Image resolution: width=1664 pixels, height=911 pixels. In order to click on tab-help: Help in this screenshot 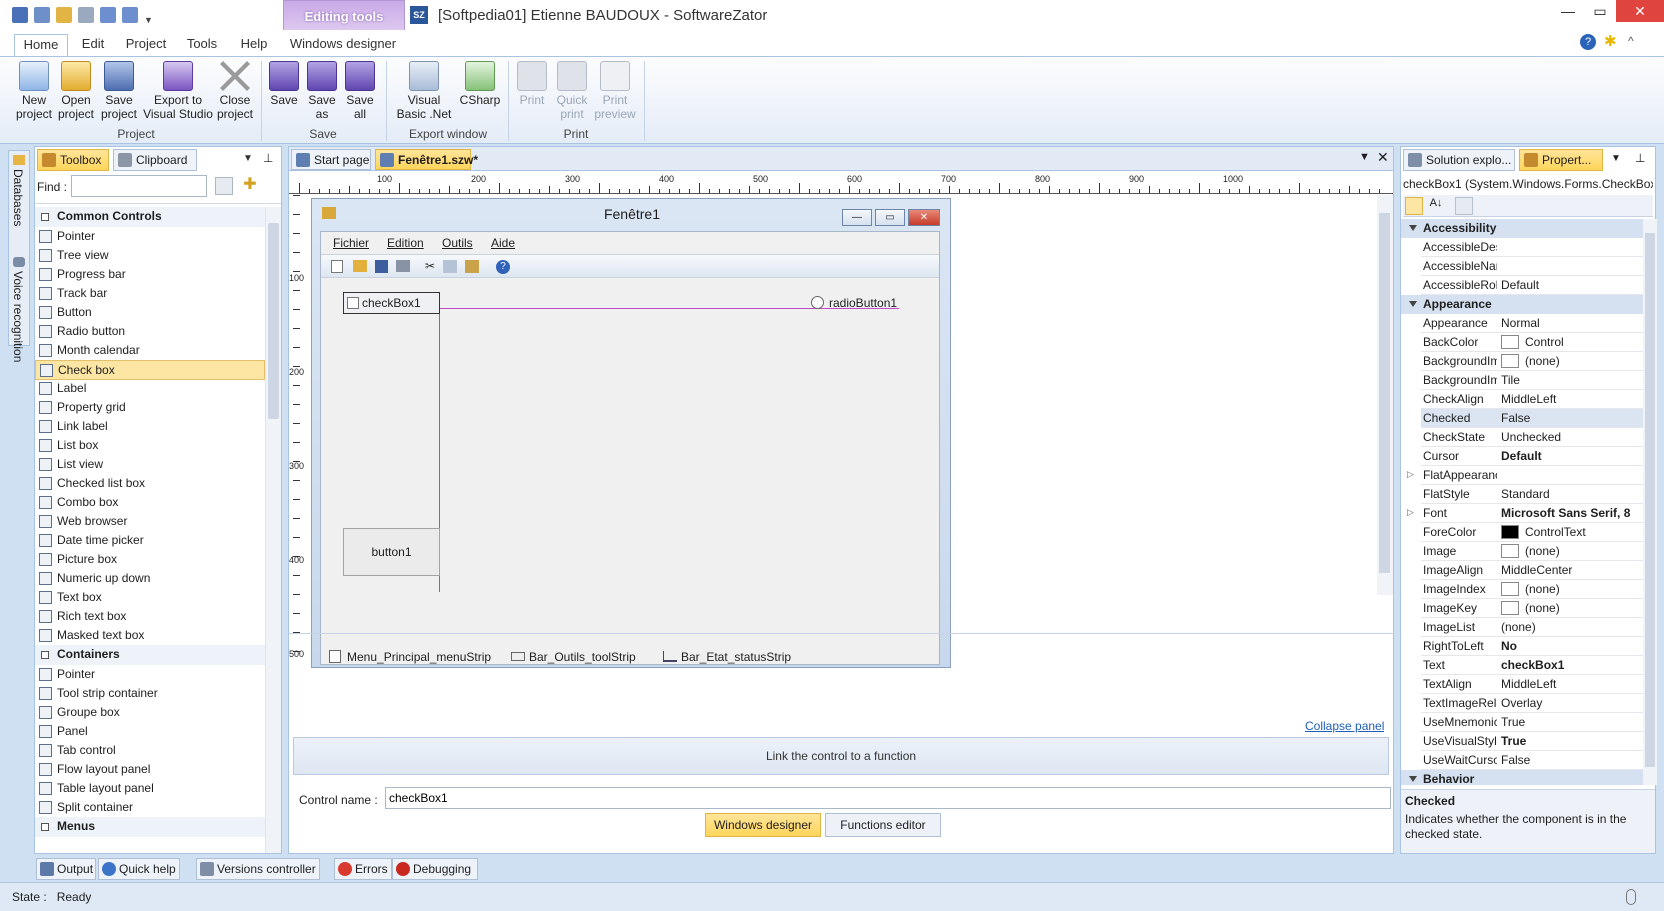, I will do `click(254, 45)`.